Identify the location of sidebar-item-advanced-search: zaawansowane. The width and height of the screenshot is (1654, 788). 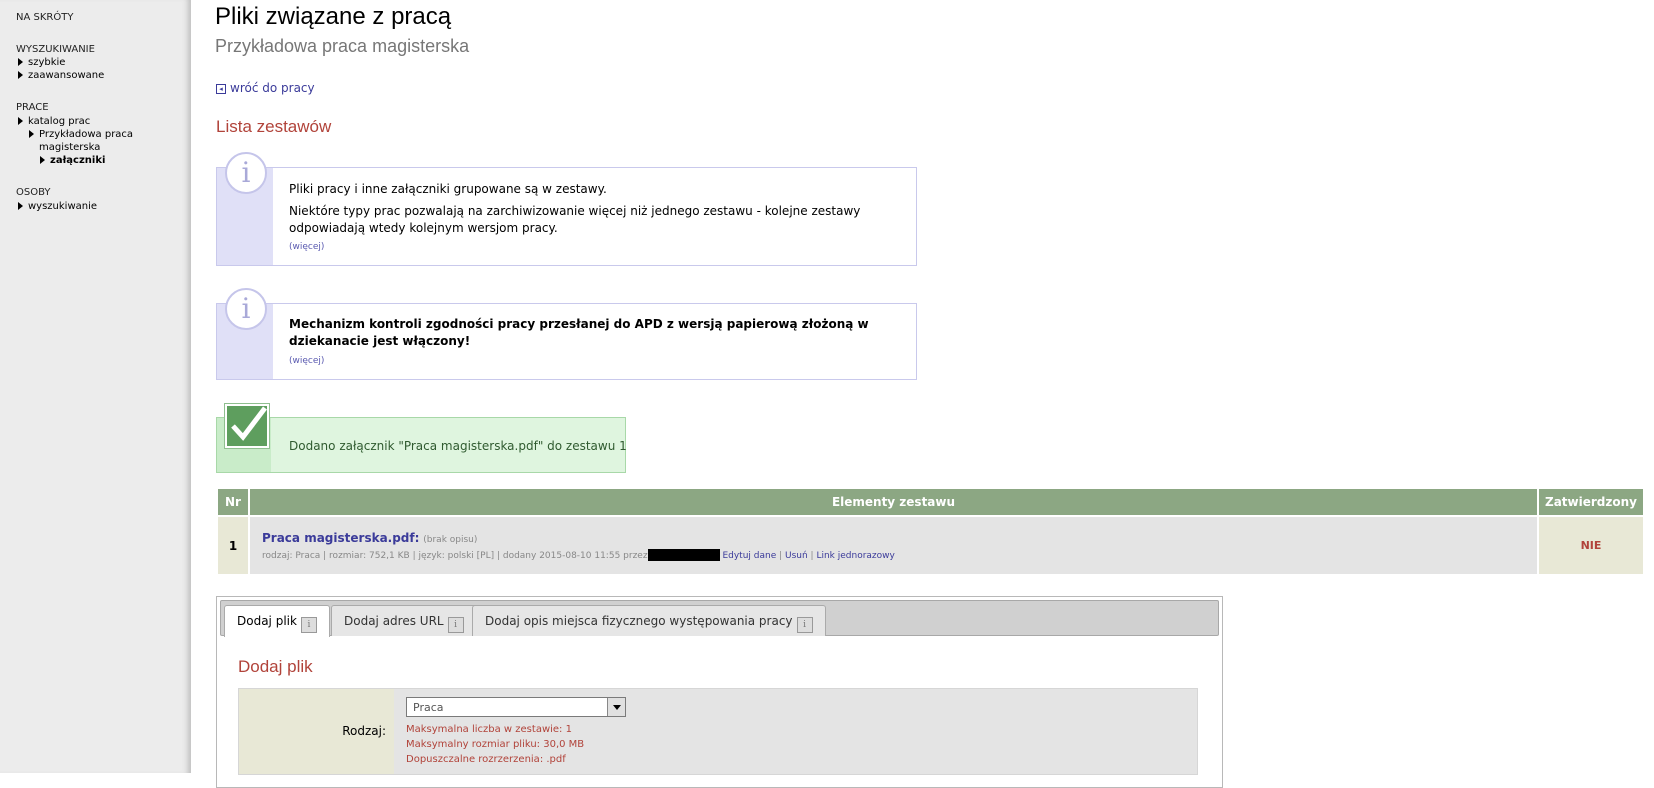
(61, 75).